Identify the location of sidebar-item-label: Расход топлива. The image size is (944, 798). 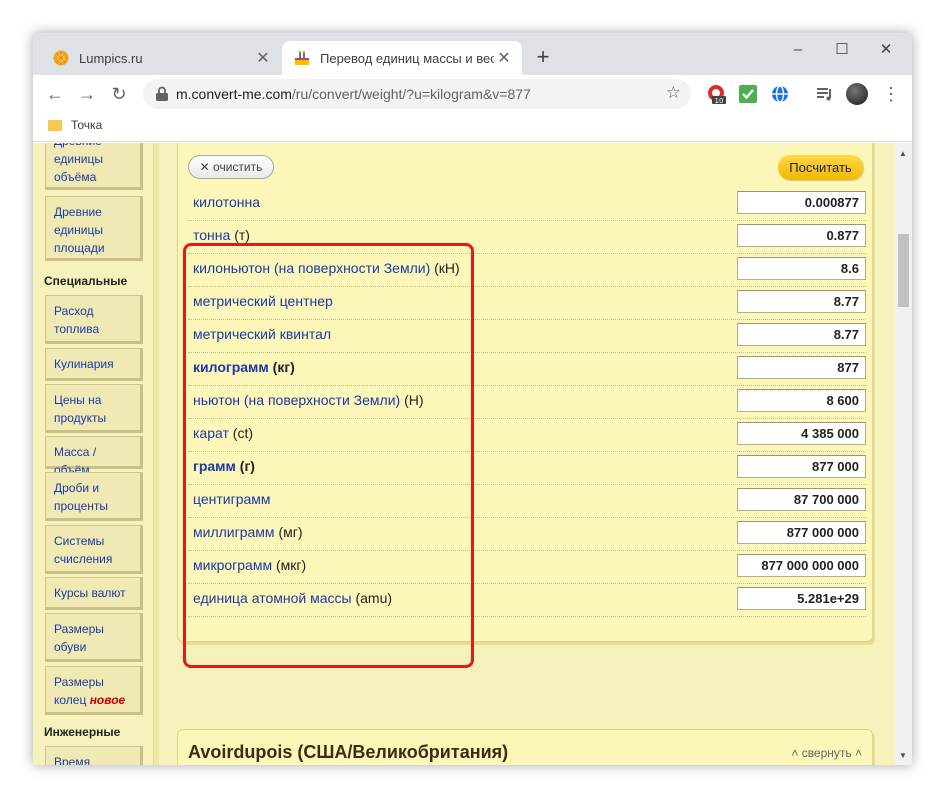
(77, 320).